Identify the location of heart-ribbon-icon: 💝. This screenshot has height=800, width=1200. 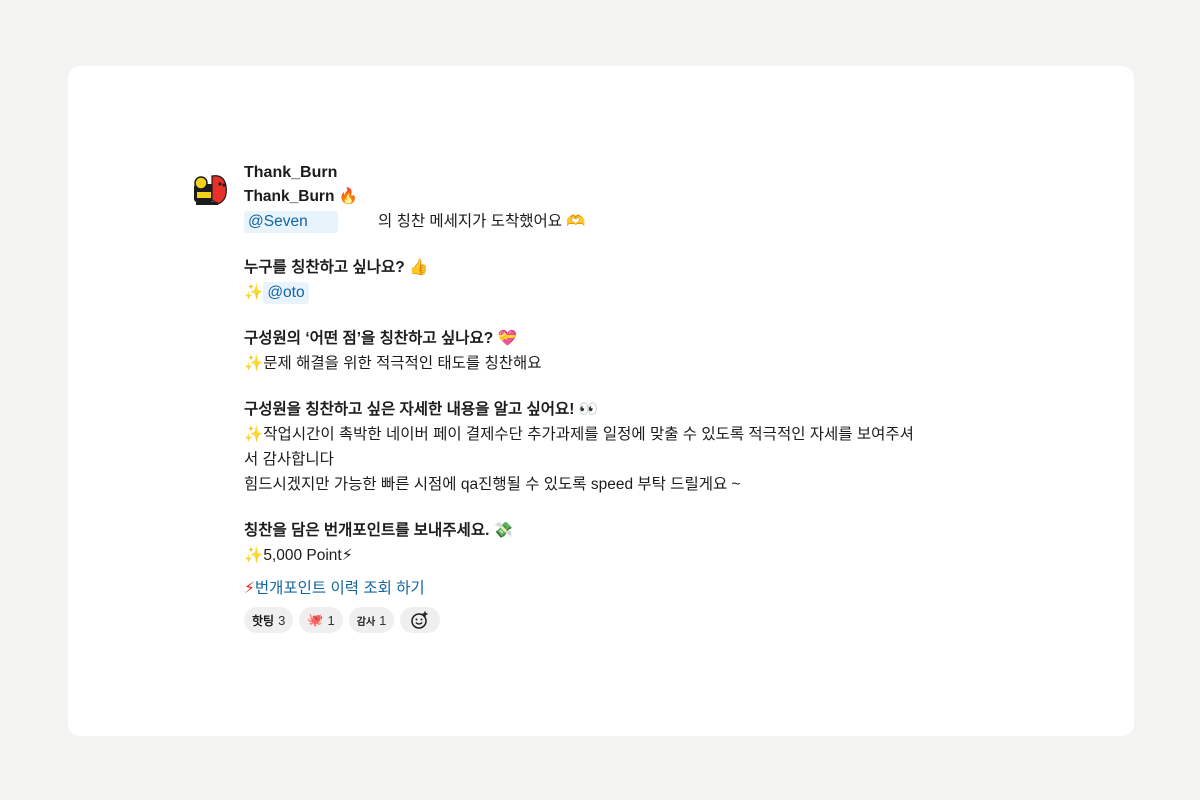
(507, 338).